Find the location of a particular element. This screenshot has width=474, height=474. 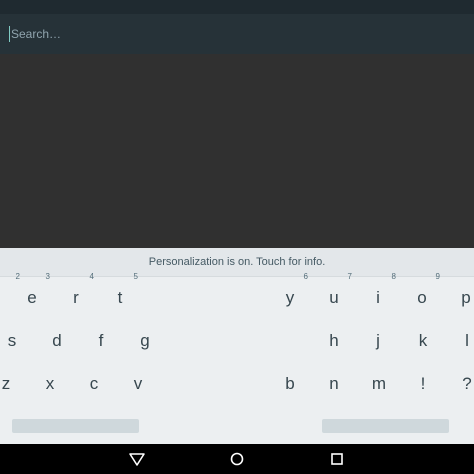

key-l: l is located at coordinates (460, 341).